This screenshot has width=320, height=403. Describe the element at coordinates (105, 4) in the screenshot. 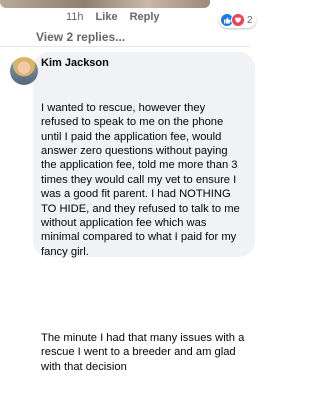

I see `photo-edge` at that location.